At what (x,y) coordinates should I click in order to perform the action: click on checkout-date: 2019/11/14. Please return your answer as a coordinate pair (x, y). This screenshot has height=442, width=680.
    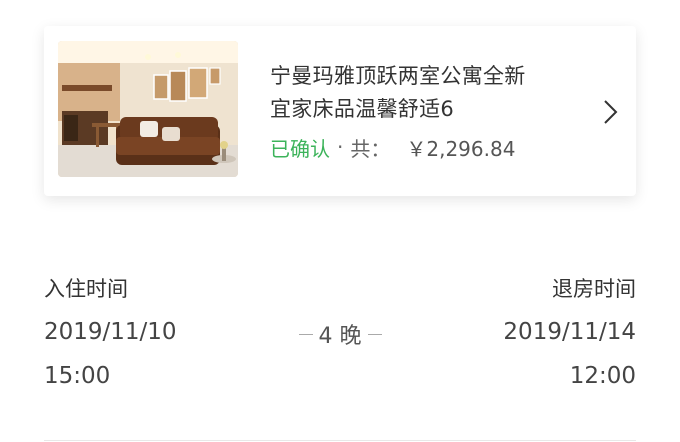
    Looking at the image, I should click on (569, 332).